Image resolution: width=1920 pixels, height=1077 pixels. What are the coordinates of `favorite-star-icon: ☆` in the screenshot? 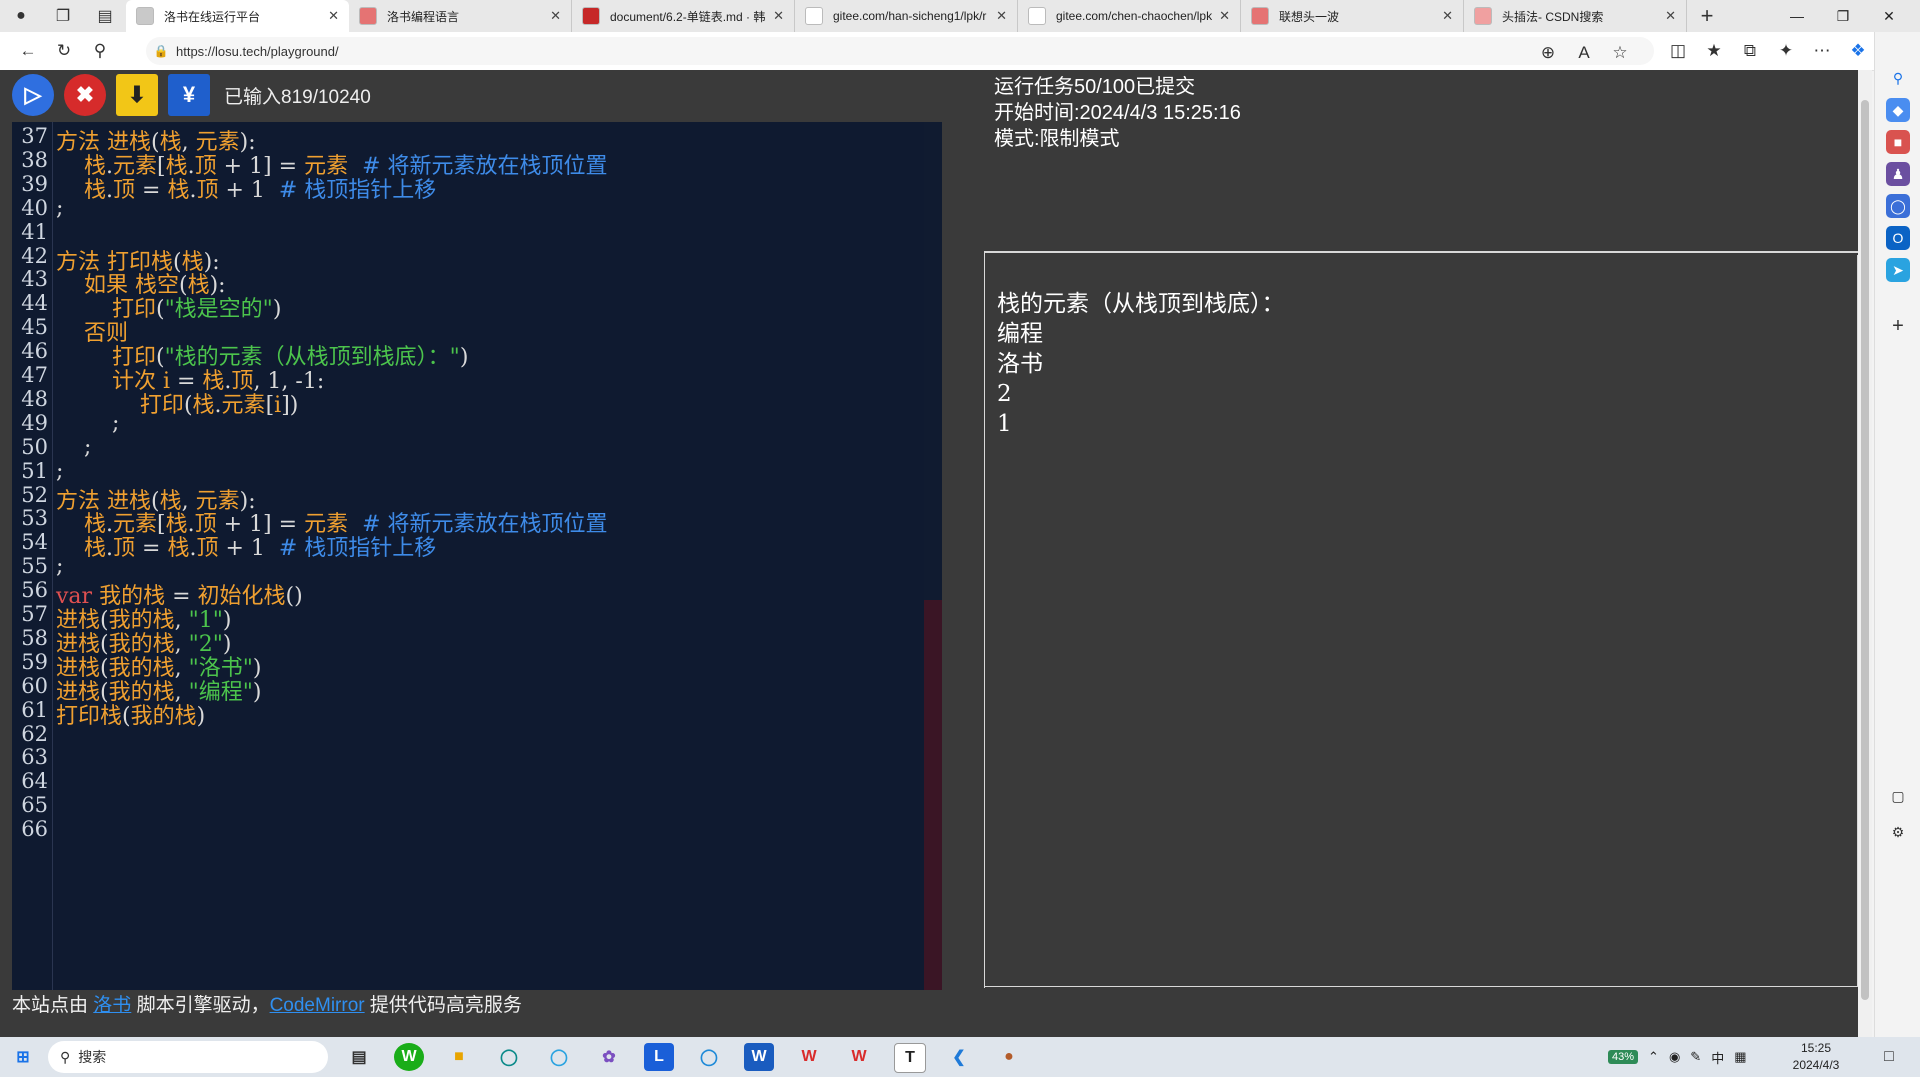 It's located at (1620, 53).